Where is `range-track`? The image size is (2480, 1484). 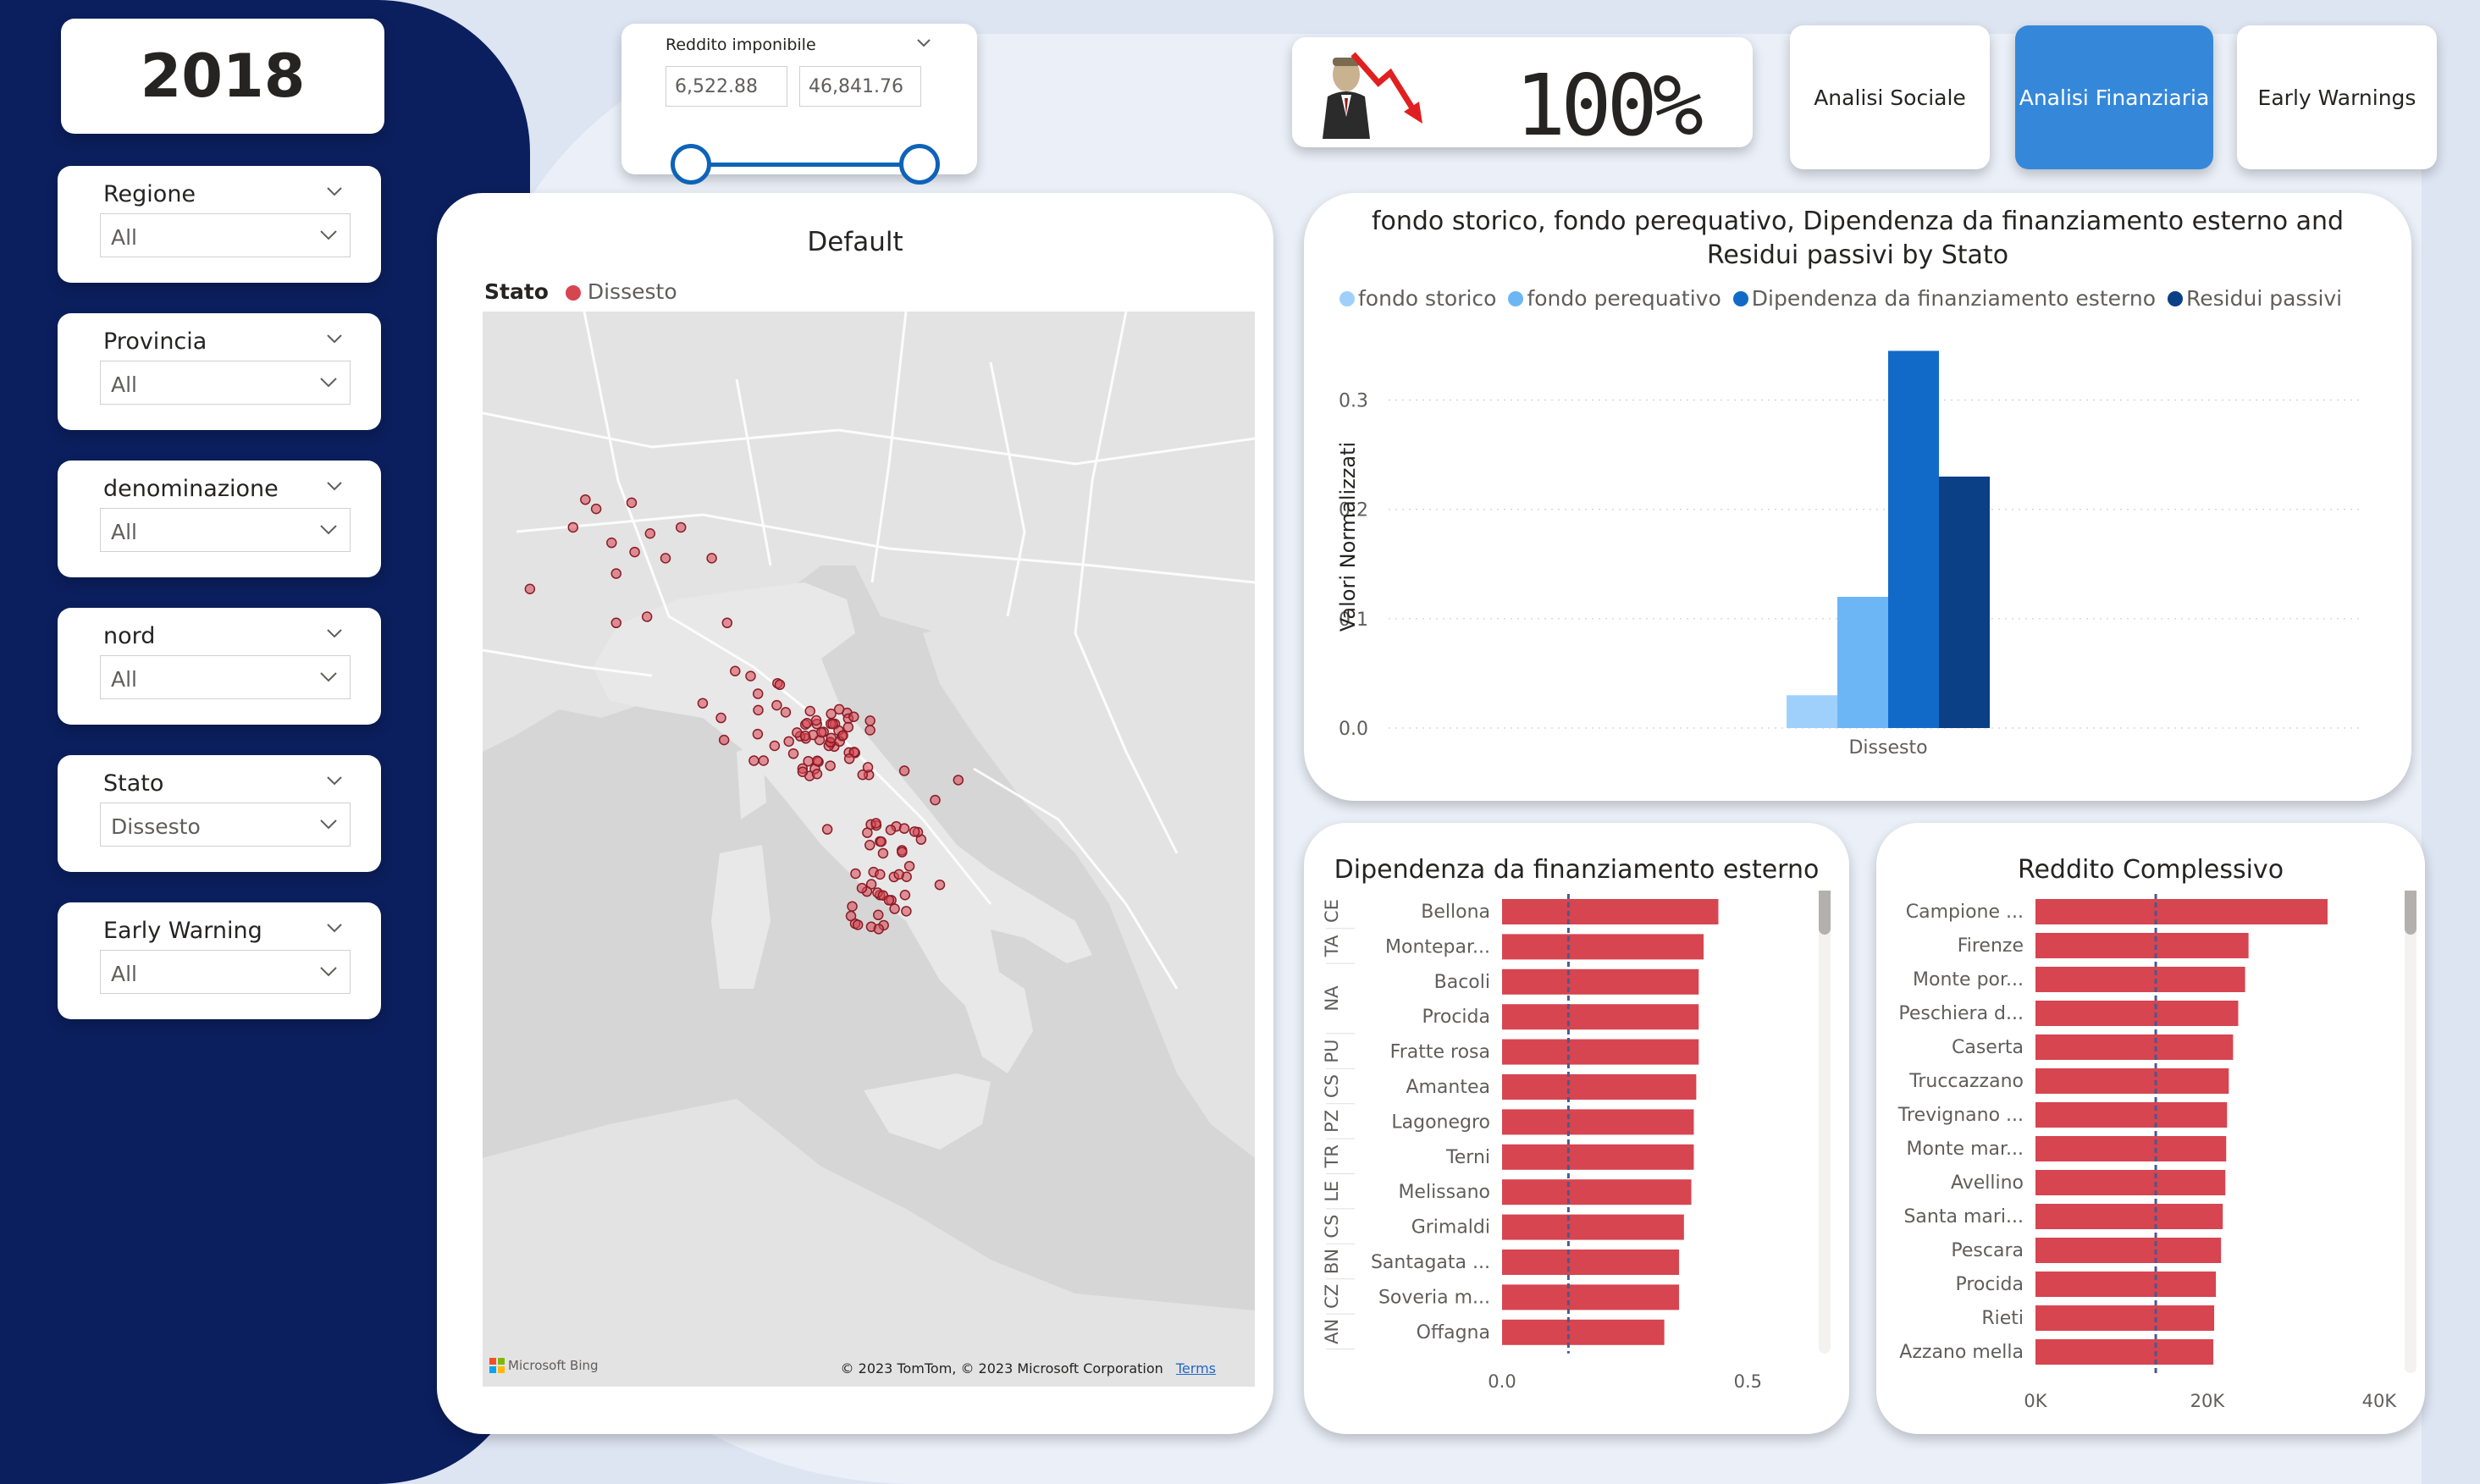
range-track is located at coordinates (806, 165).